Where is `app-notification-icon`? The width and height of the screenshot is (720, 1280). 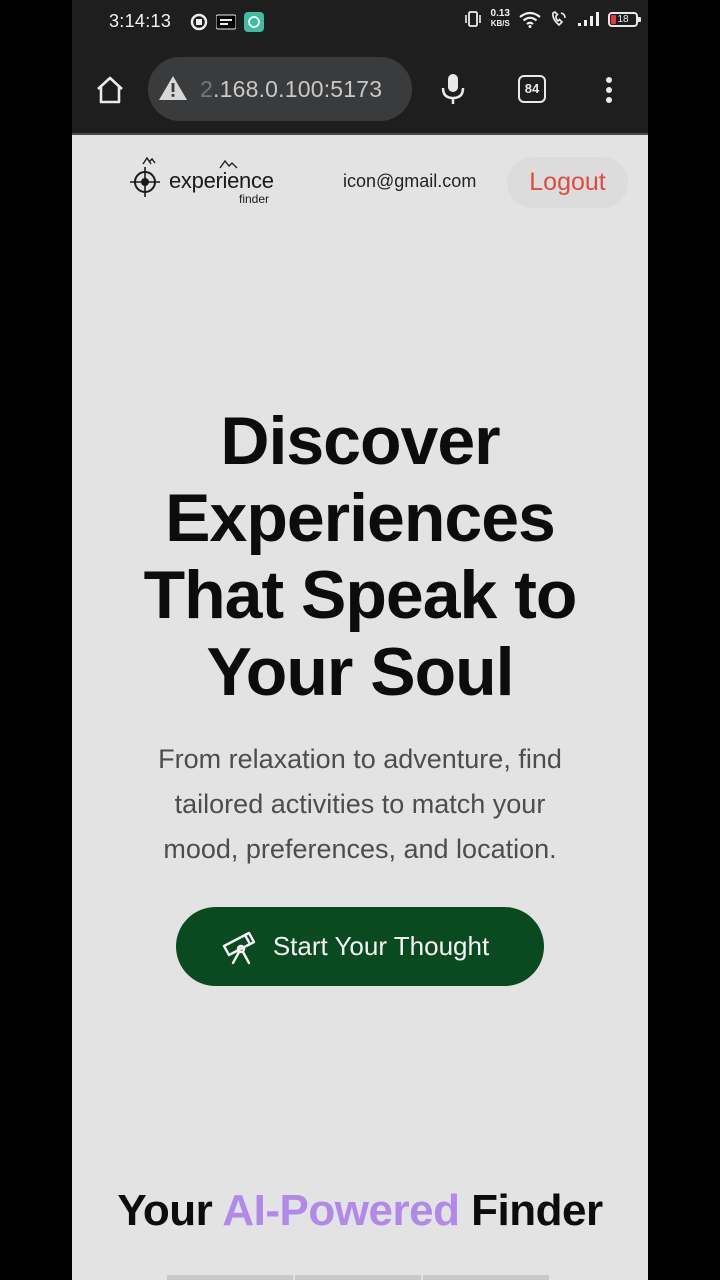
app-notification-icon is located at coordinates (199, 22).